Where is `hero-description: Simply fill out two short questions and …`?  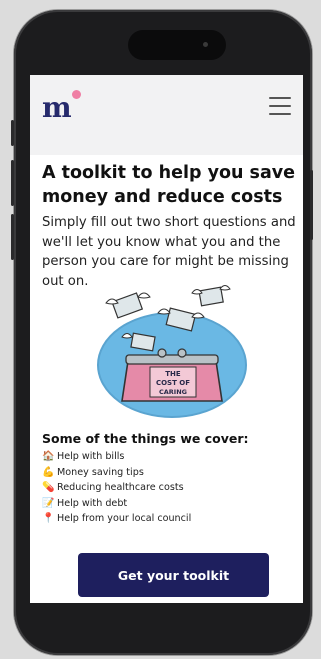 hero-description: Simply fill out two short questions and … is located at coordinates (169, 252).